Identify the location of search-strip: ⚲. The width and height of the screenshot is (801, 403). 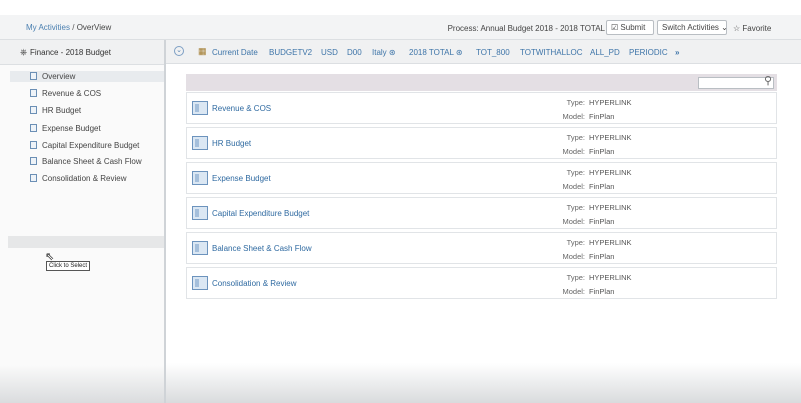
(481, 82).